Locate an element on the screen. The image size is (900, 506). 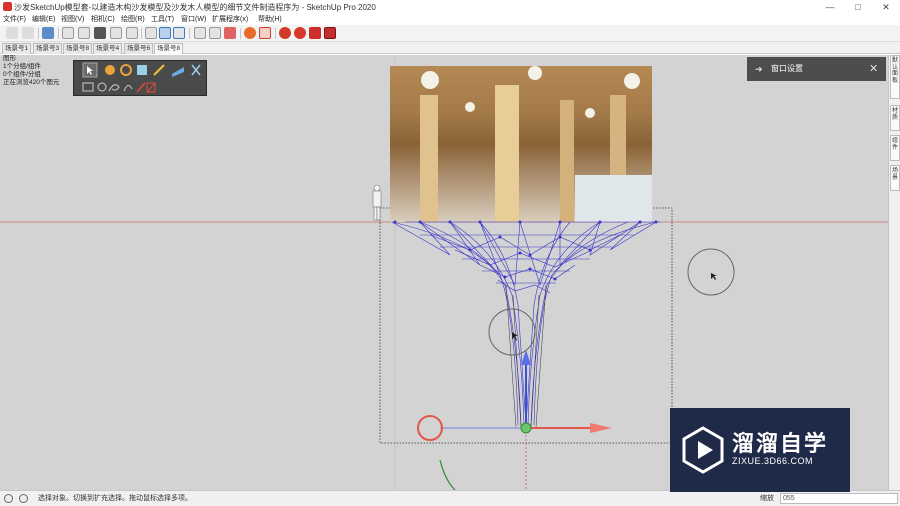
scene-tab-2: 场景号3 is located at coordinates (48, 48).